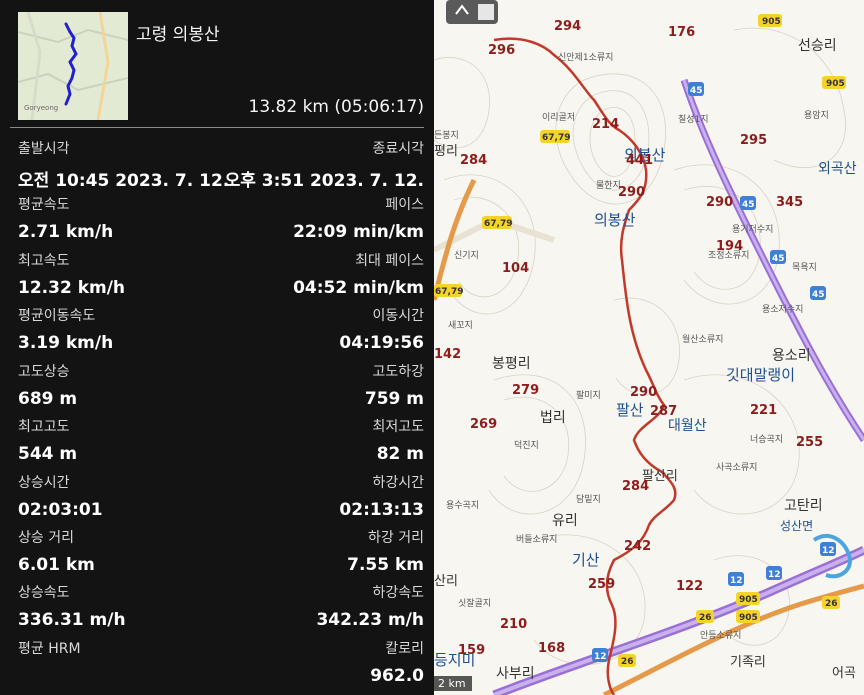  I want to click on stat-descent-time: 하강시간 02:13:13, so click(381, 496).